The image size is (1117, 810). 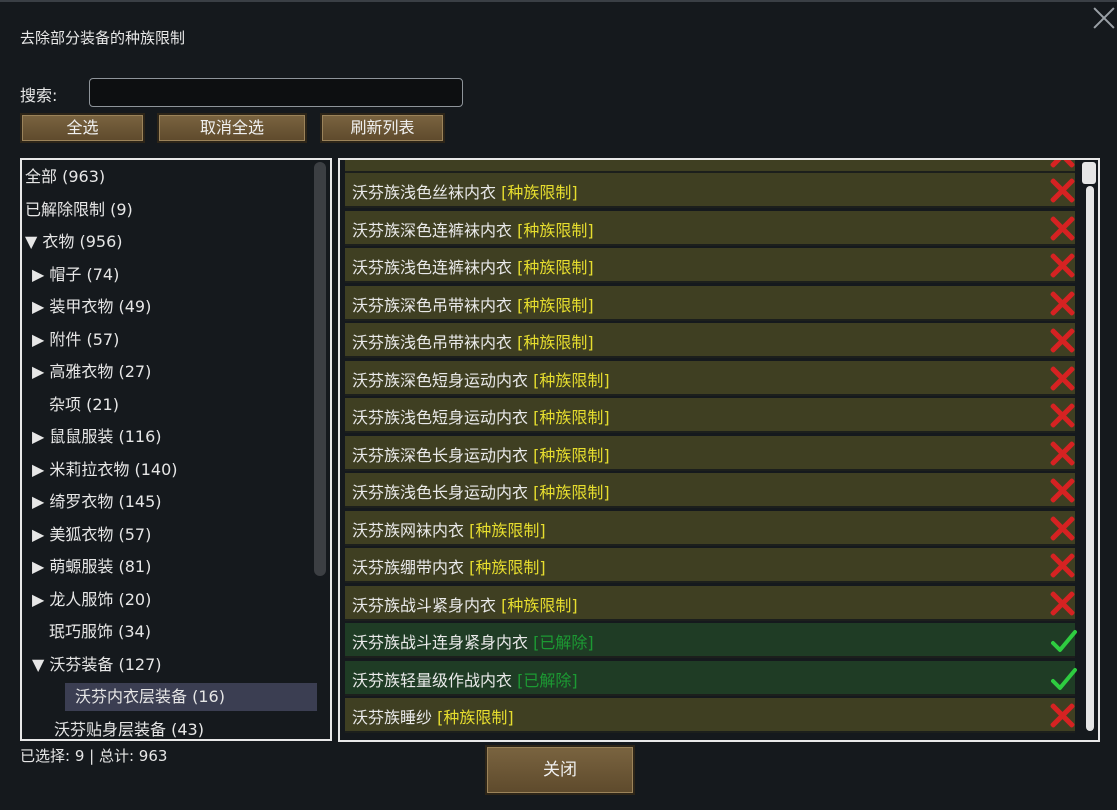 What do you see at coordinates (97, 665) in the screenshot?
I see `tree-item: ▼ 沃芬装备 (127)` at bounding box center [97, 665].